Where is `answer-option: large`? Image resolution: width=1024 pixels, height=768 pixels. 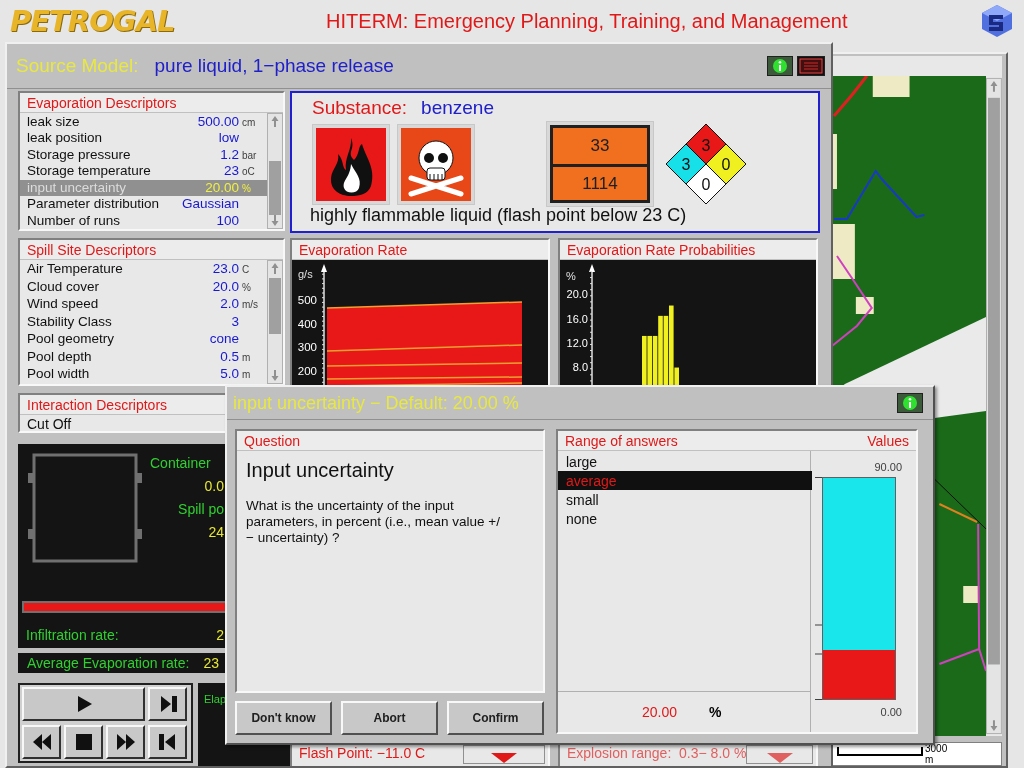 answer-option: large is located at coordinates (685, 461).